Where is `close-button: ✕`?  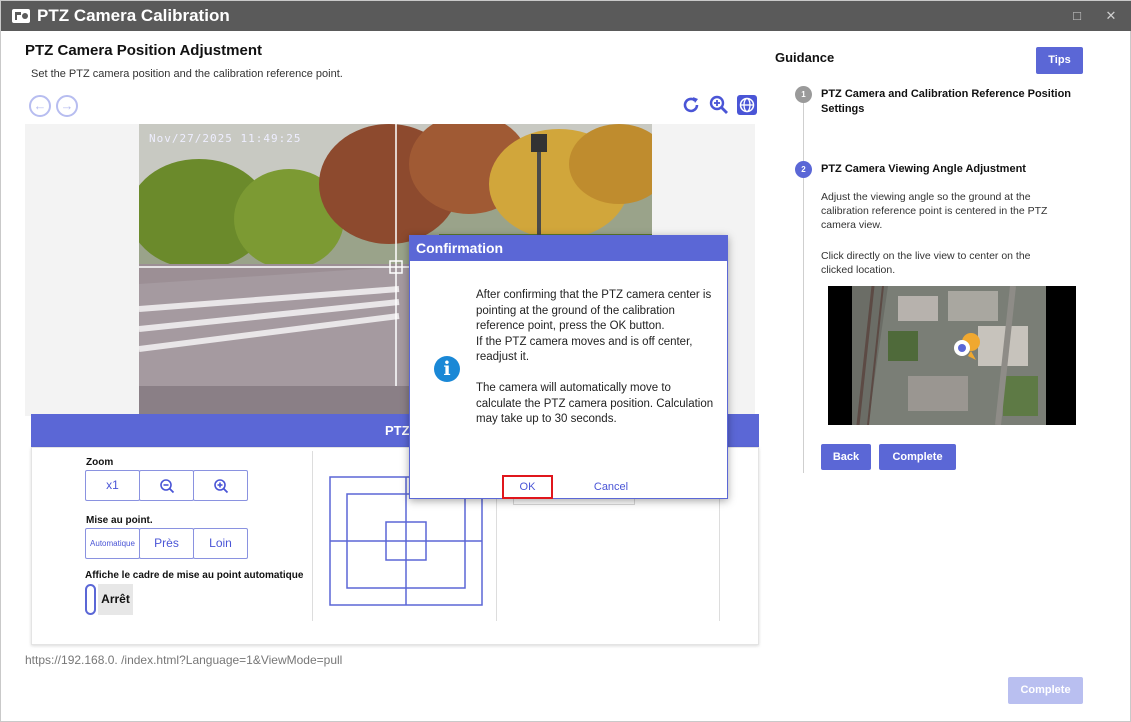 close-button: ✕ is located at coordinates (1111, 16).